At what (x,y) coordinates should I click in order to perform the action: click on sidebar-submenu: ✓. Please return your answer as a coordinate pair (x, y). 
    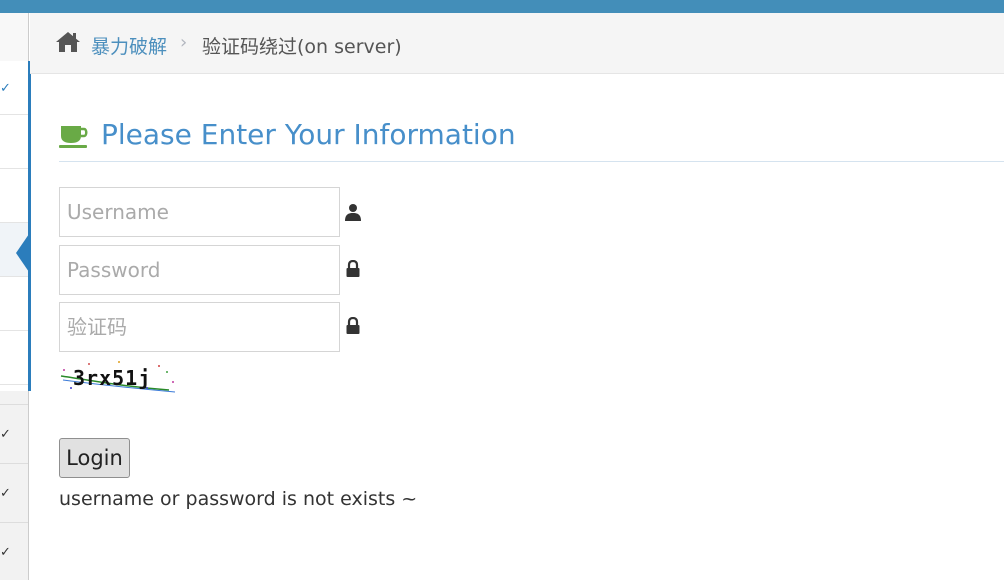
    Looking at the image, I should click on (14, 226).